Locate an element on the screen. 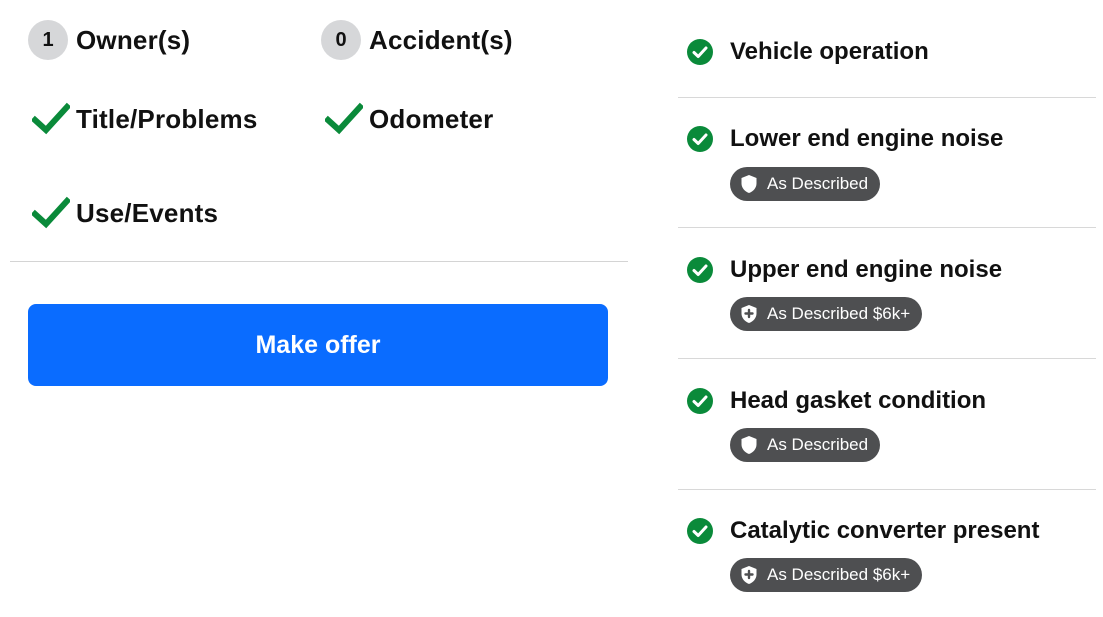 The image size is (1103, 617). odometer-label: Odometer is located at coordinates (431, 118).